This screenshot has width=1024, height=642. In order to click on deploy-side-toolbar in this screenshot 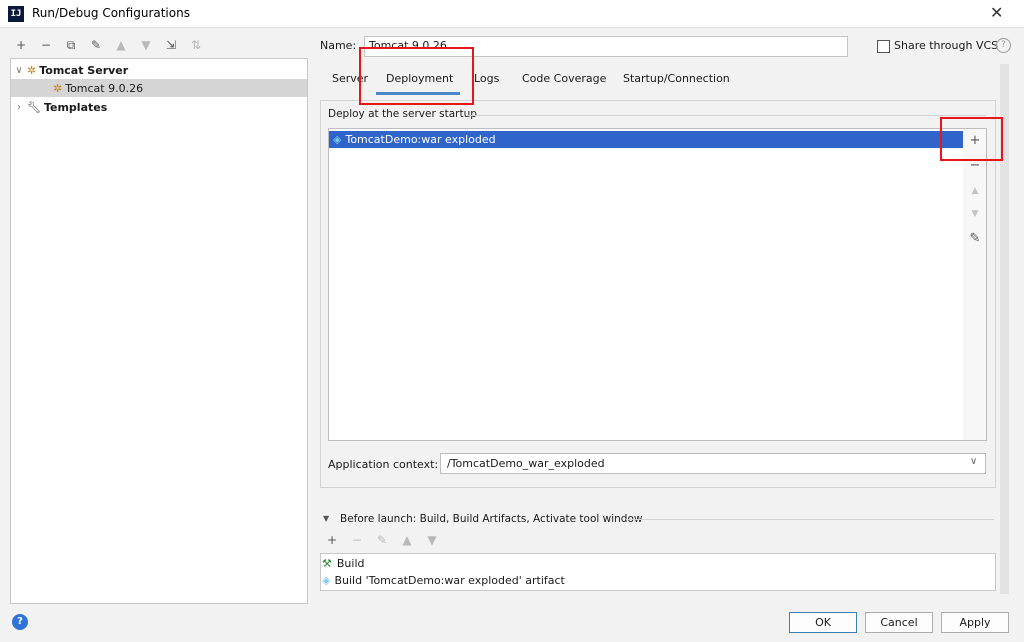, I will do `click(975, 284)`.